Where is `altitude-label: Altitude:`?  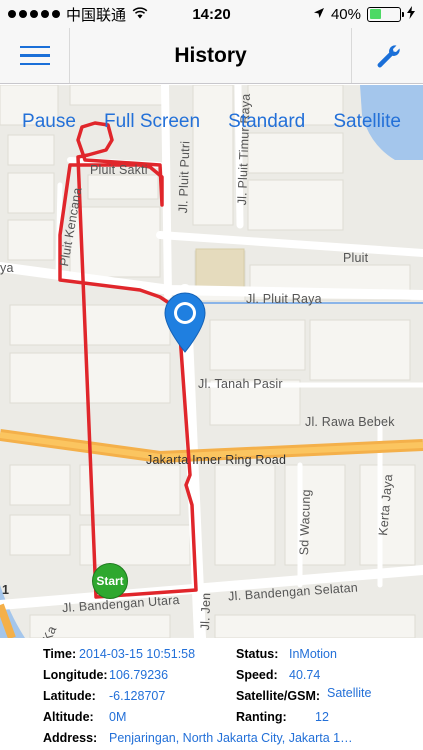
altitude-label: Altitude: is located at coordinates (68, 717).